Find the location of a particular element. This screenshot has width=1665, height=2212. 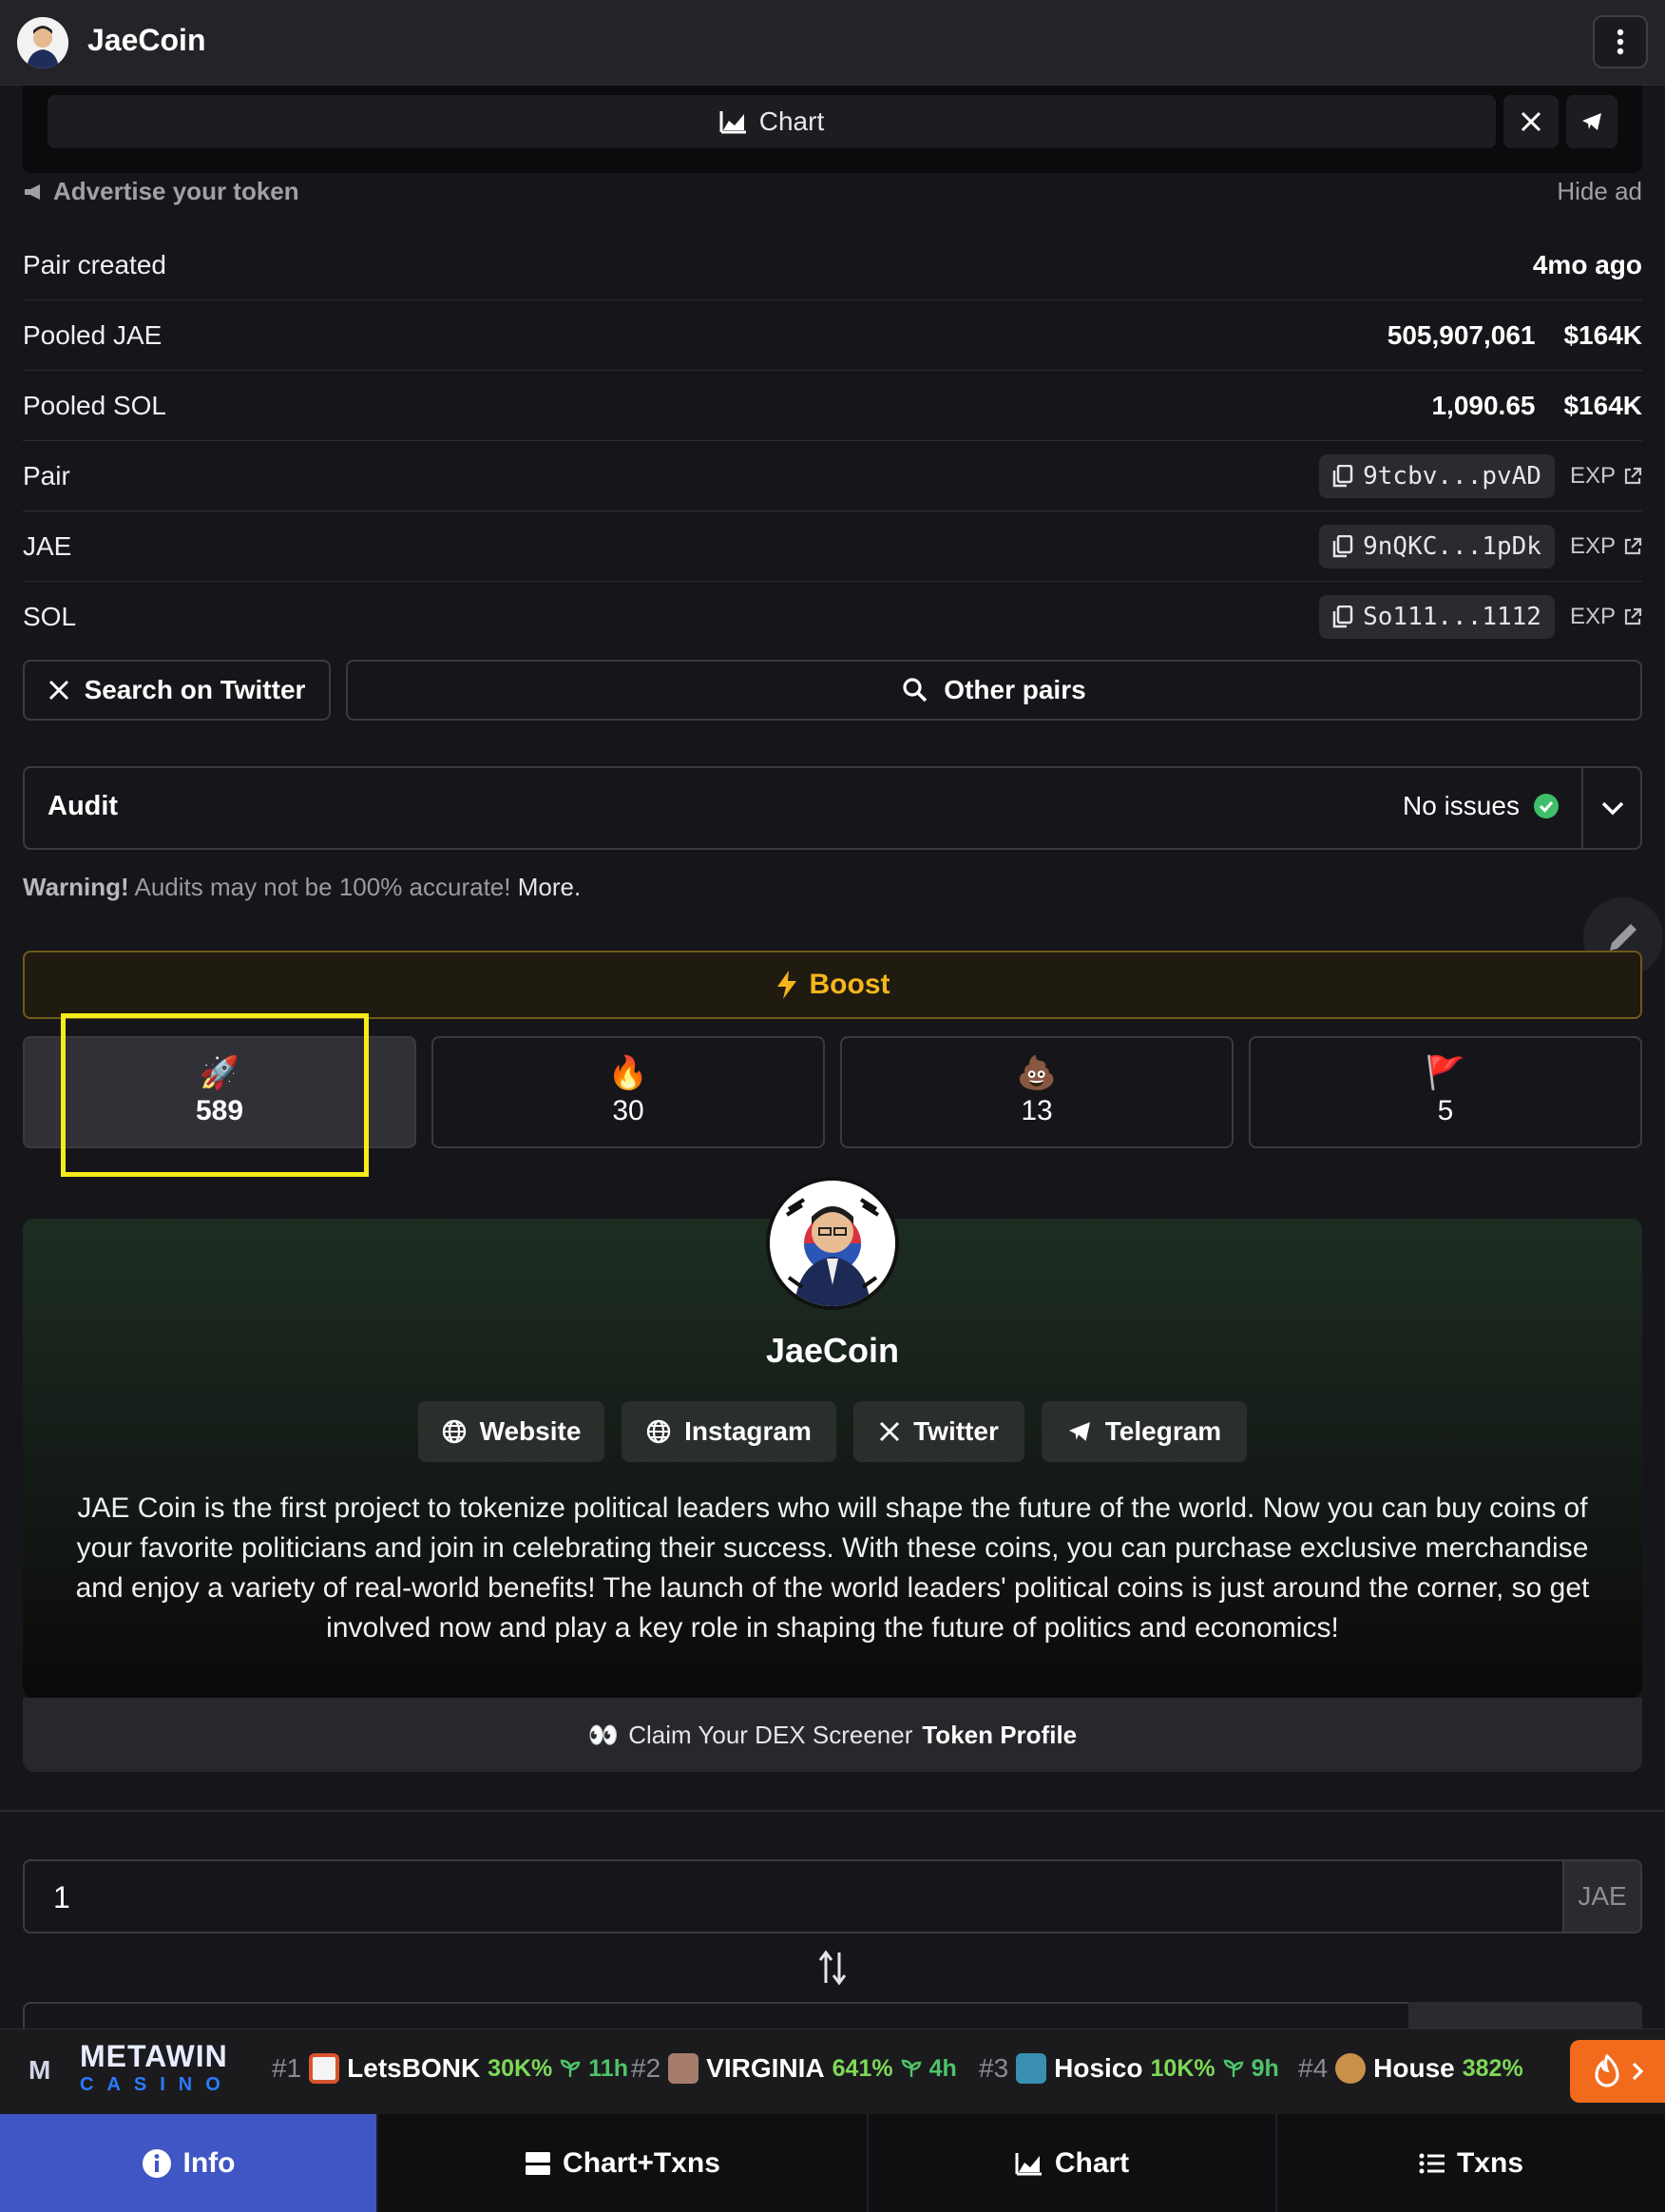

search-on-twitter-label: Search on Twitter is located at coordinates (195, 690).